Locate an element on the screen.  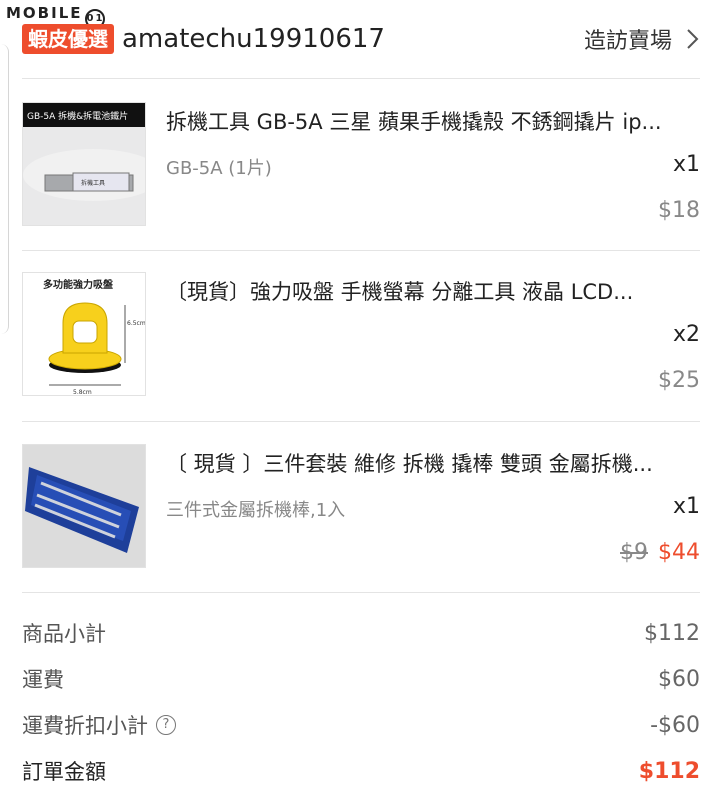
left-edge-panel is located at coordinates (4, 189).